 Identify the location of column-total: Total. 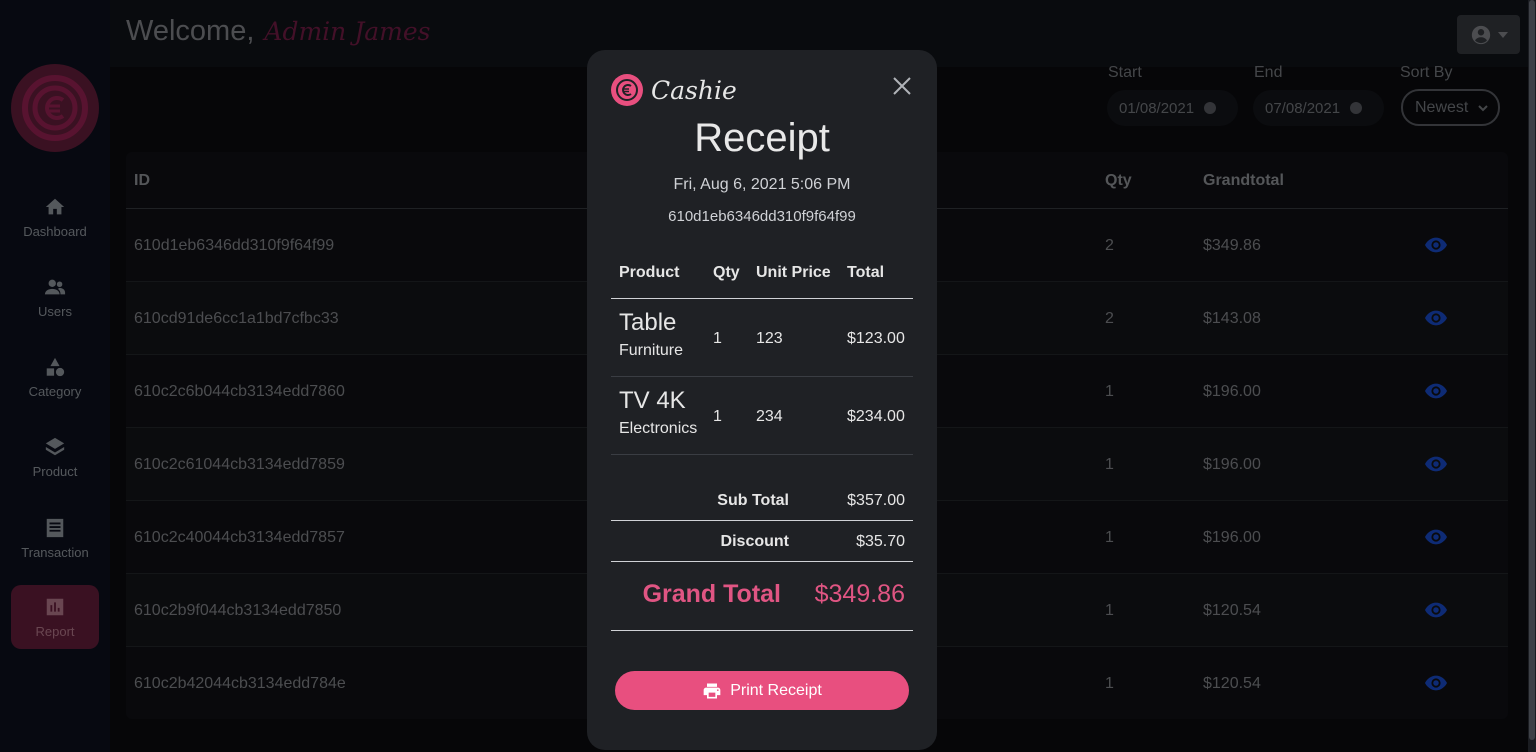
(866, 272).